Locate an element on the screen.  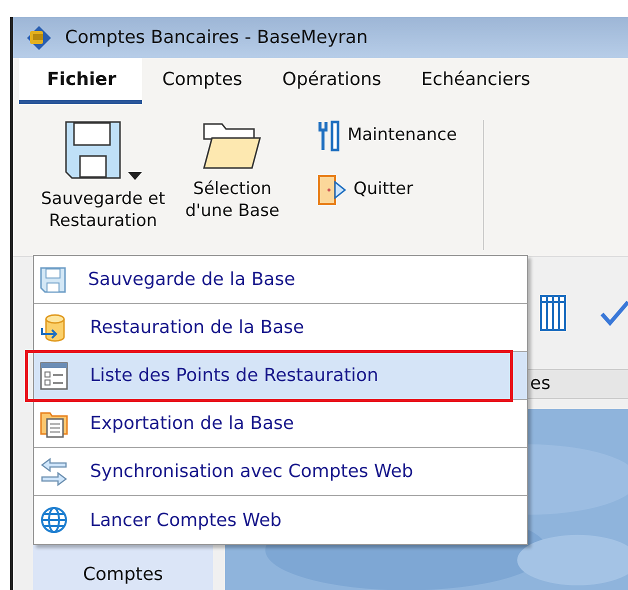
menu-item: Exportation de la Base is located at coordinates (280, 424).